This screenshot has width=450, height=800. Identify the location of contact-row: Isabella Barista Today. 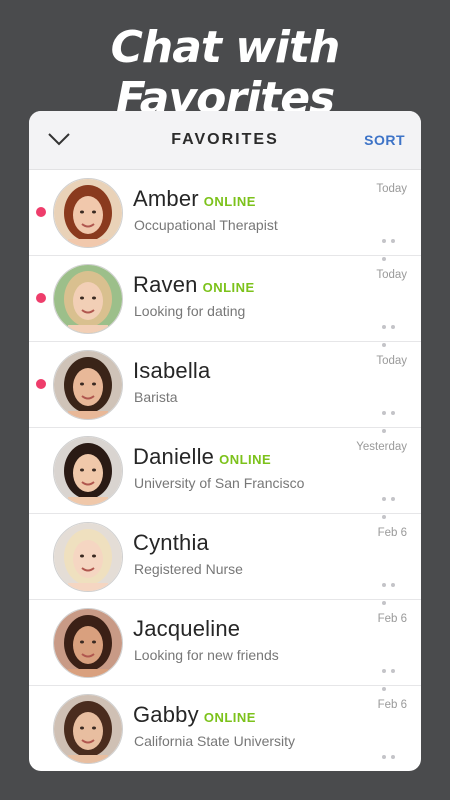
(225, 387).